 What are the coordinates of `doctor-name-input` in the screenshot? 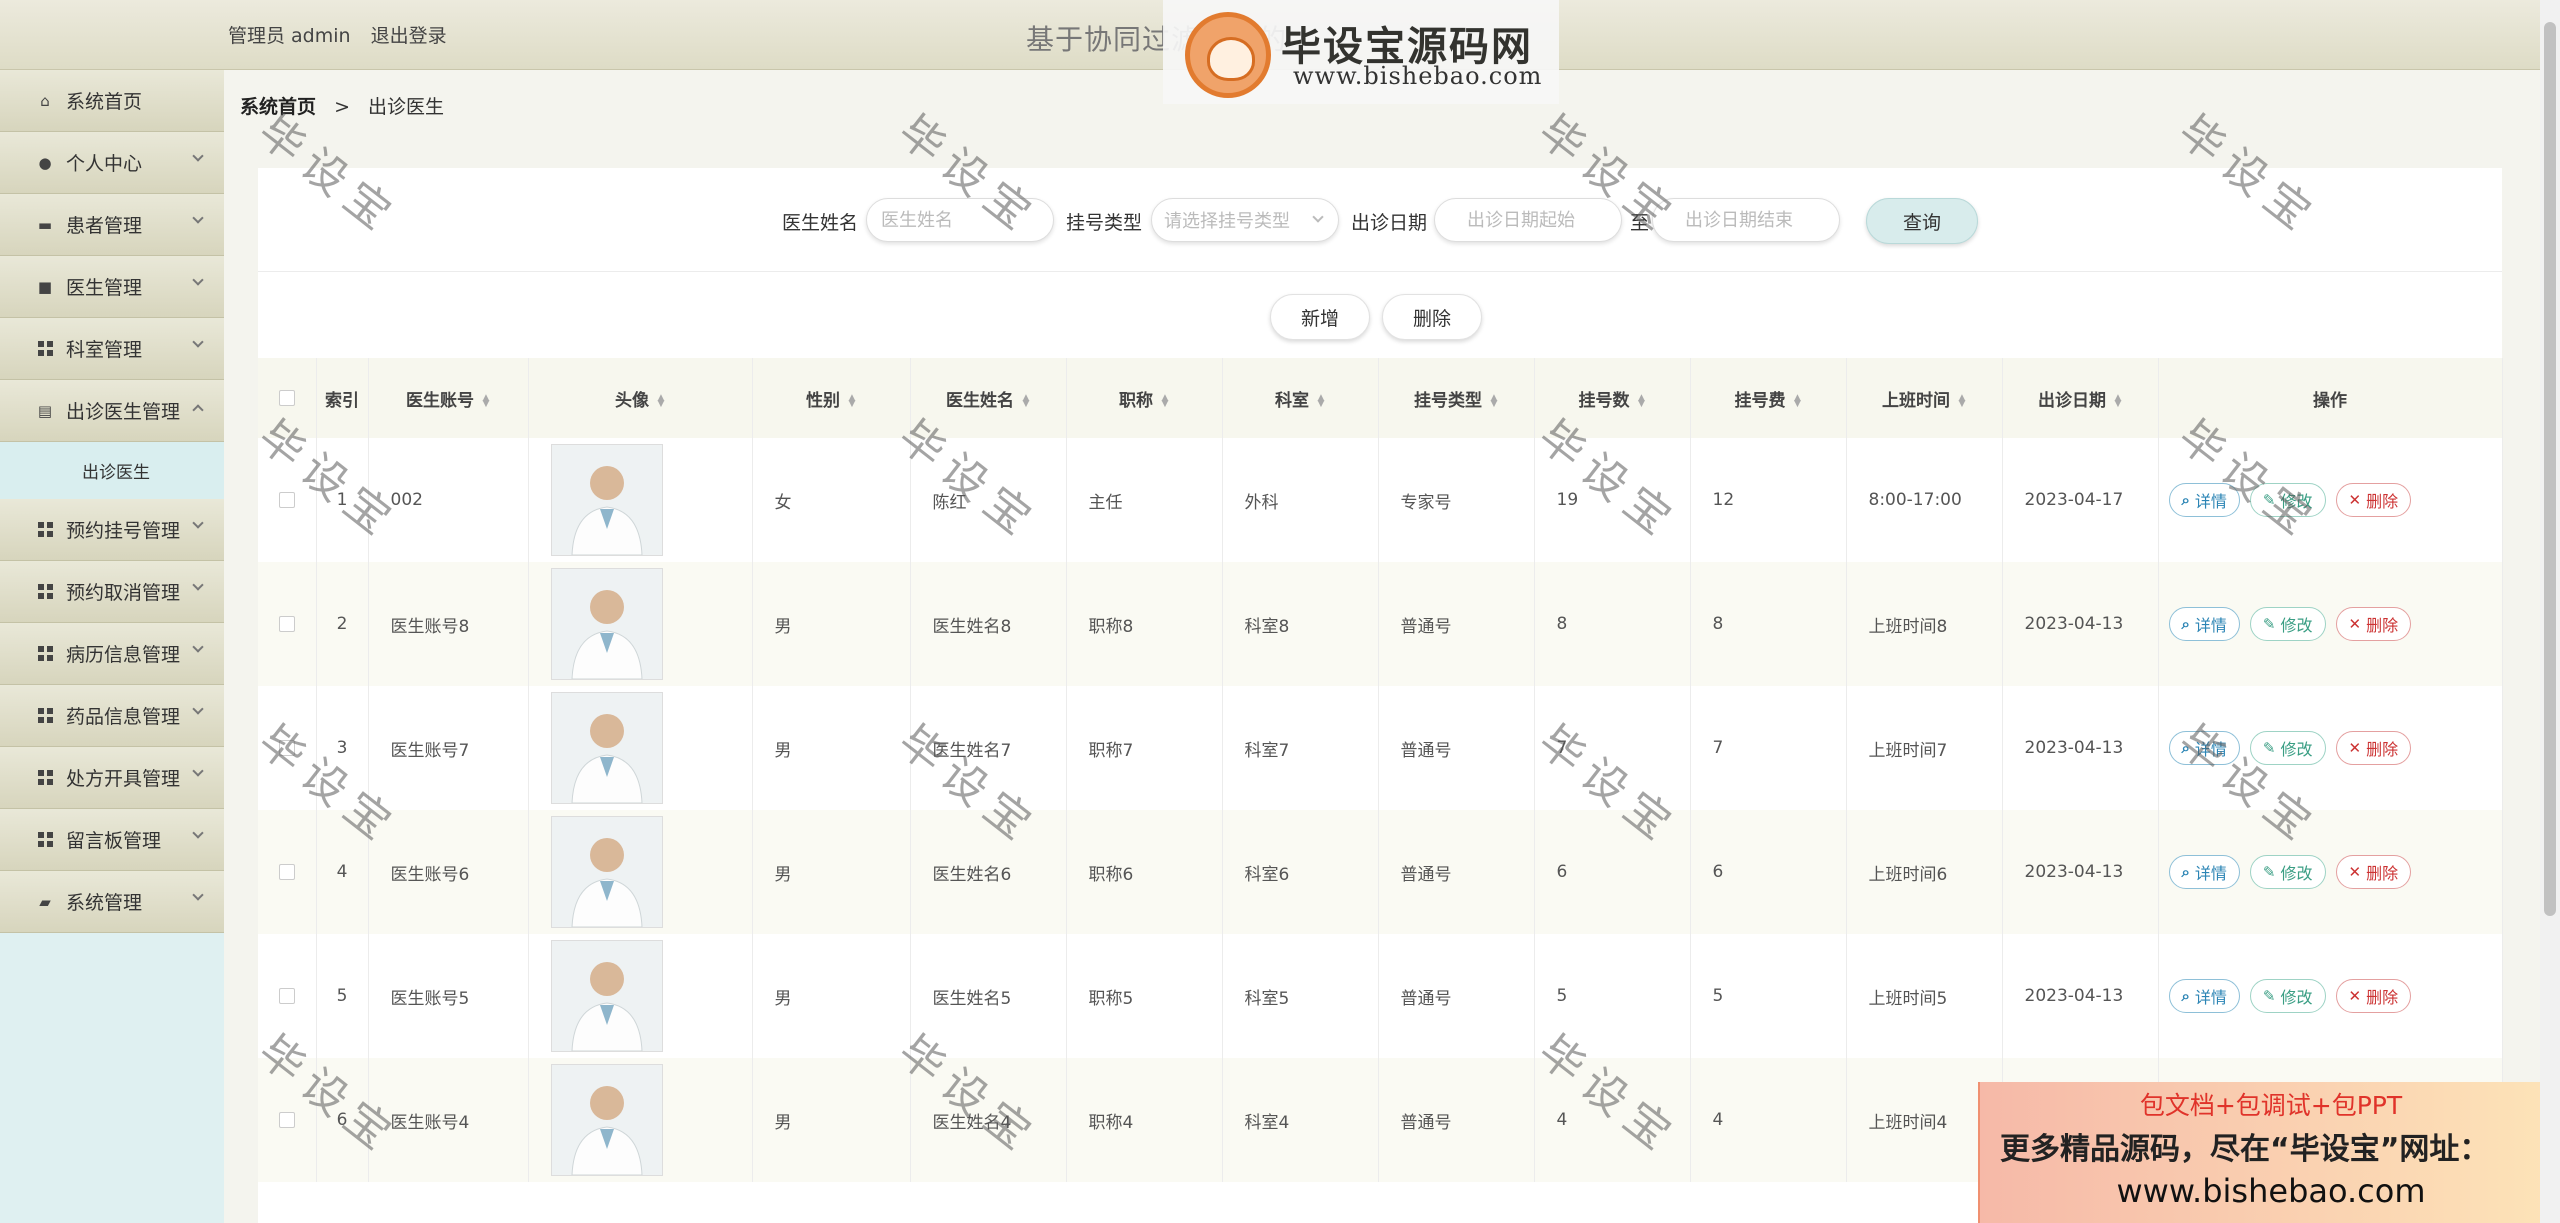 It's located at (960, 220).